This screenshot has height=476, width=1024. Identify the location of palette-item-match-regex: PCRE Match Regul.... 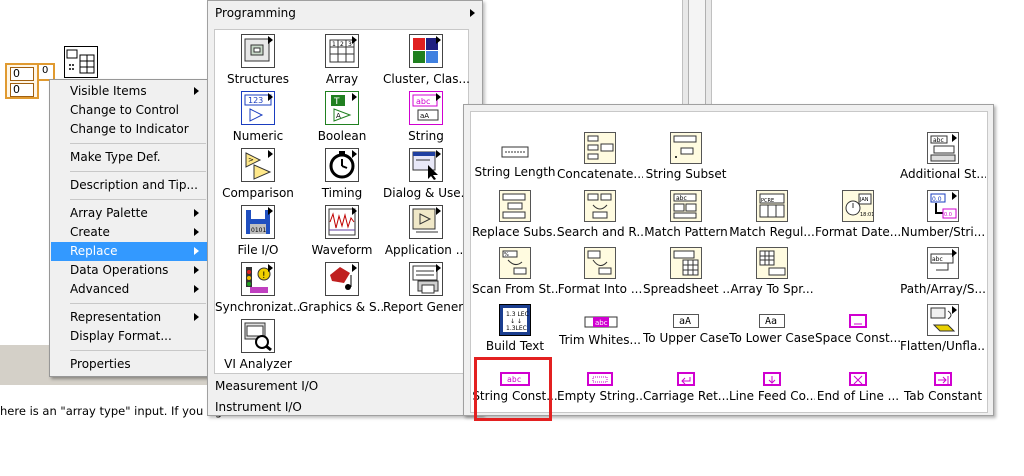
(772, 214).